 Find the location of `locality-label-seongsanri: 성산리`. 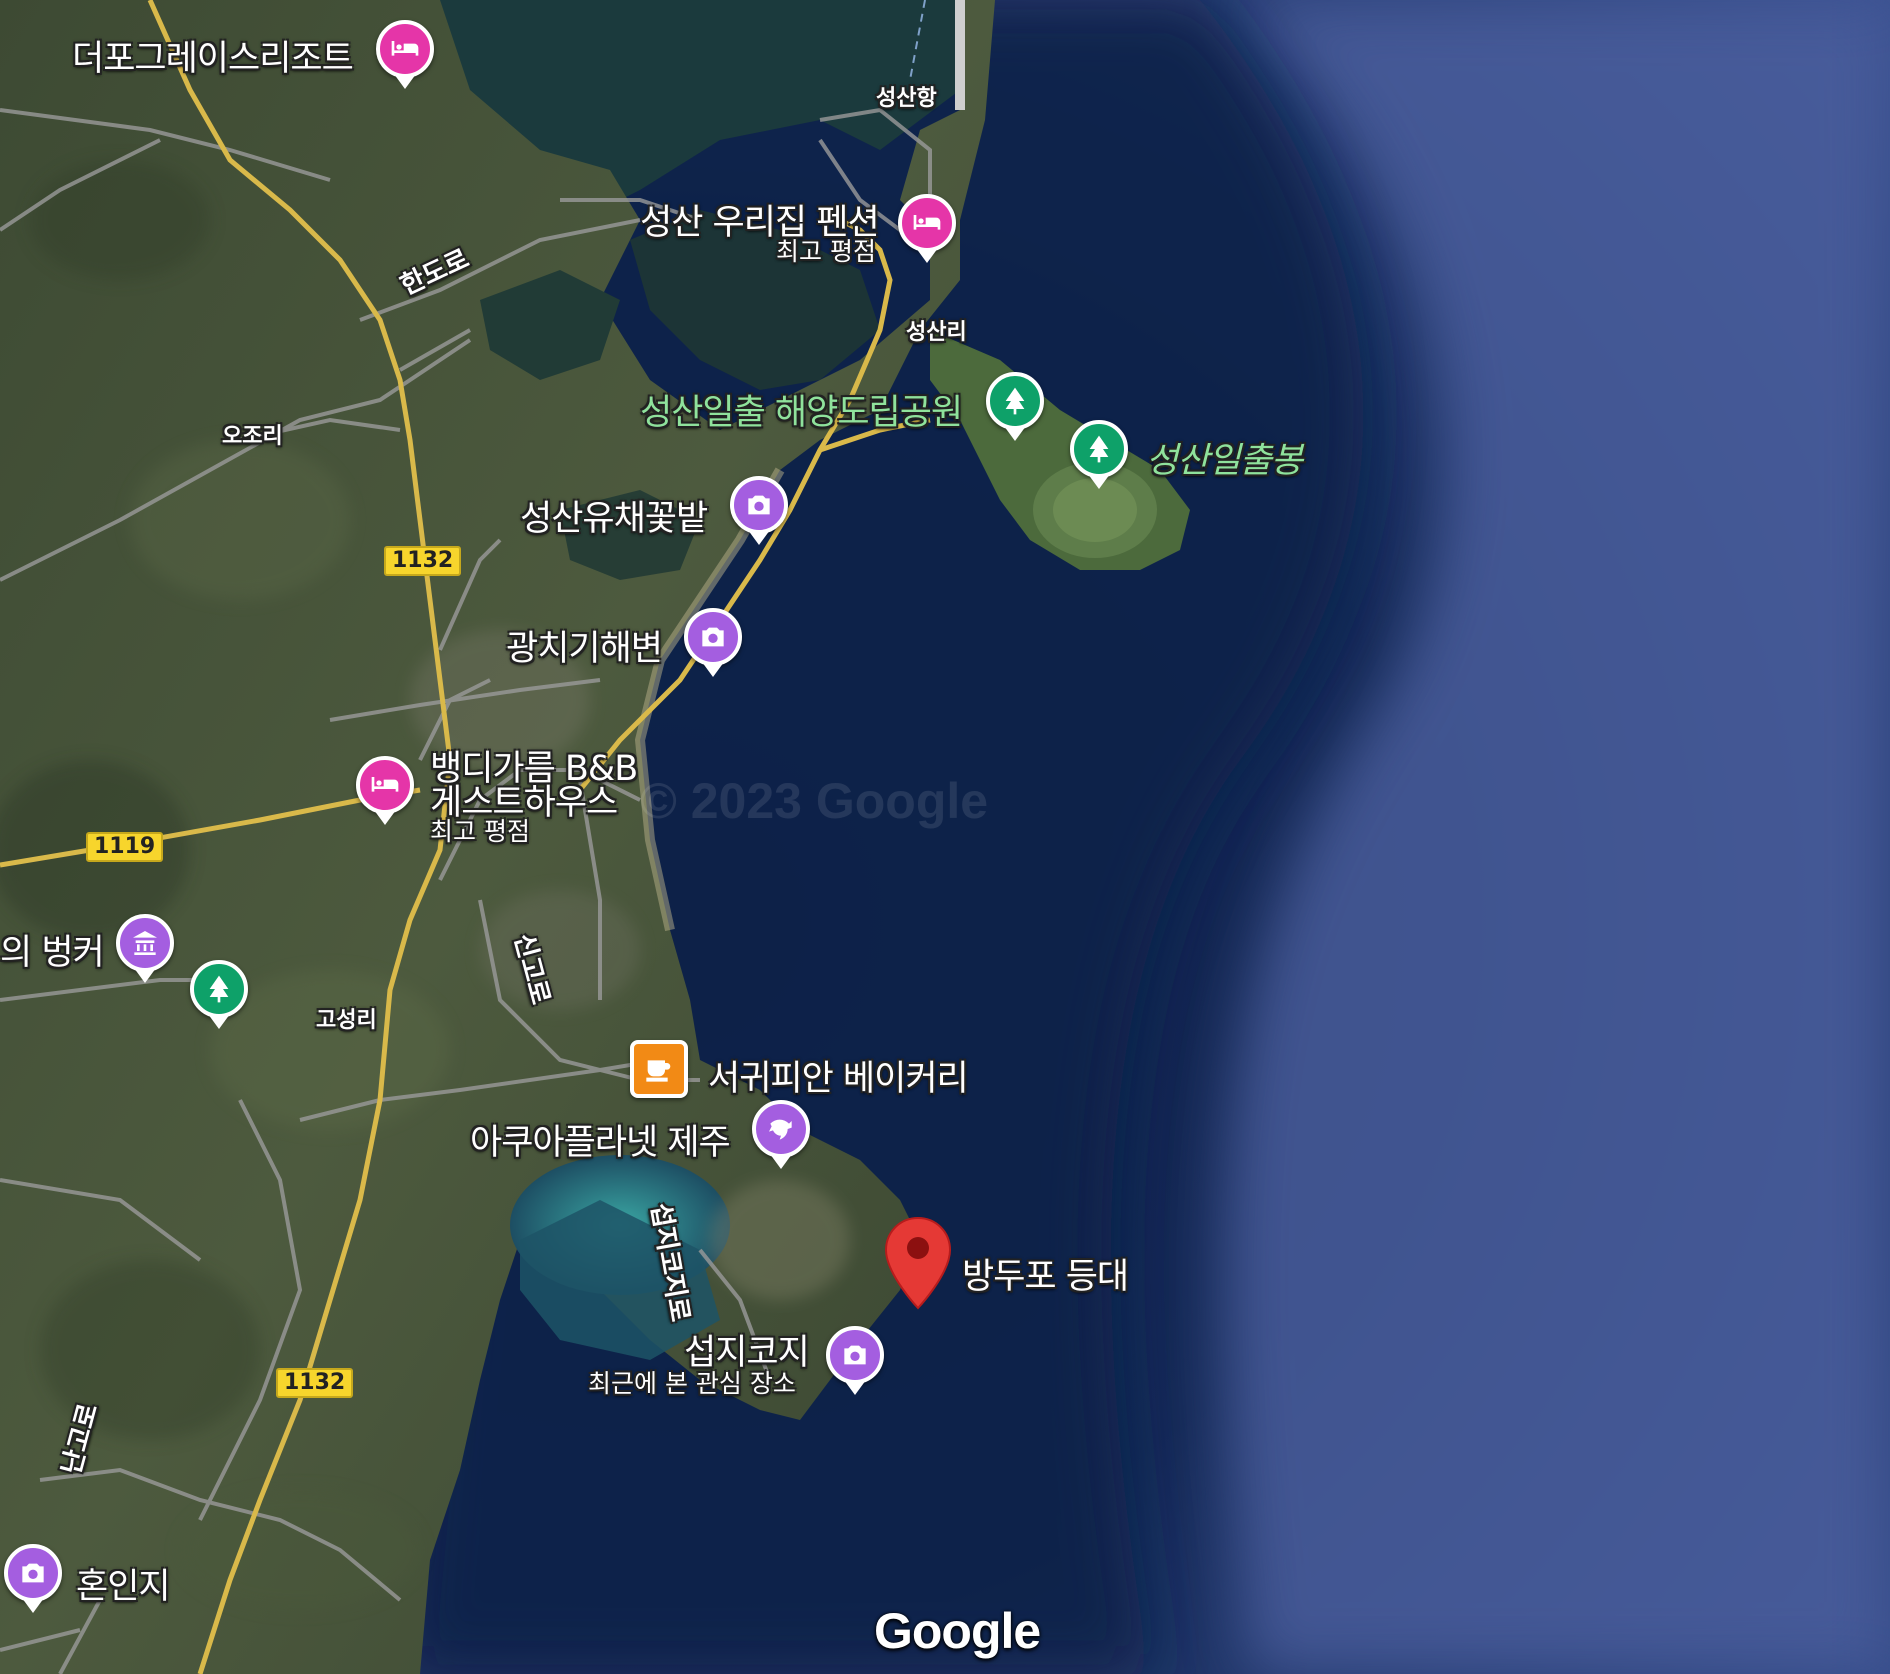

locality-label-seongsanri: 성산리 is located at coordinates (936, 332).